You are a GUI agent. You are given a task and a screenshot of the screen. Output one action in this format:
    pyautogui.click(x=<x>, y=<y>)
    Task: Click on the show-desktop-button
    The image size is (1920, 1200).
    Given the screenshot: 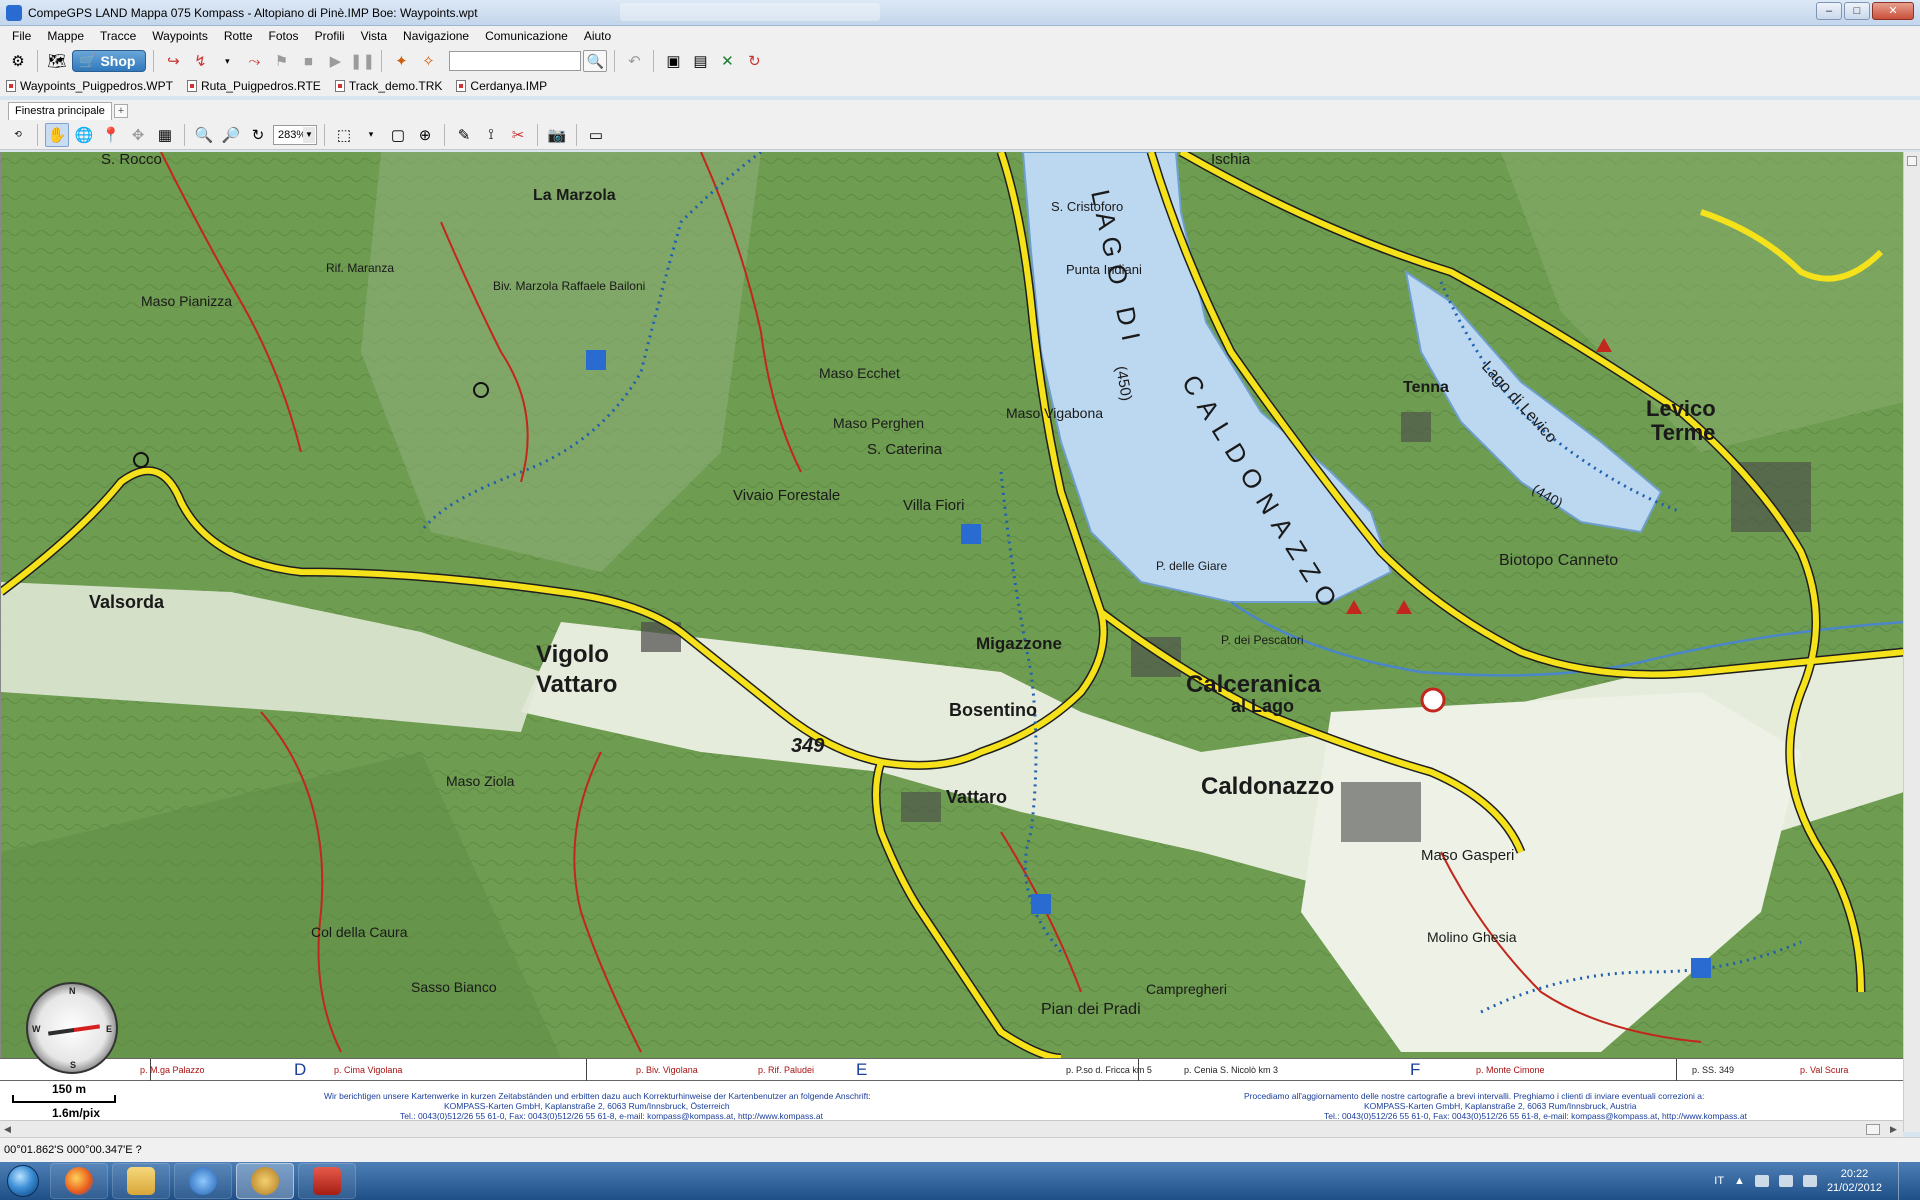 What is the action you would take?
    pyautogui.click(x=1904, y=1181)
    